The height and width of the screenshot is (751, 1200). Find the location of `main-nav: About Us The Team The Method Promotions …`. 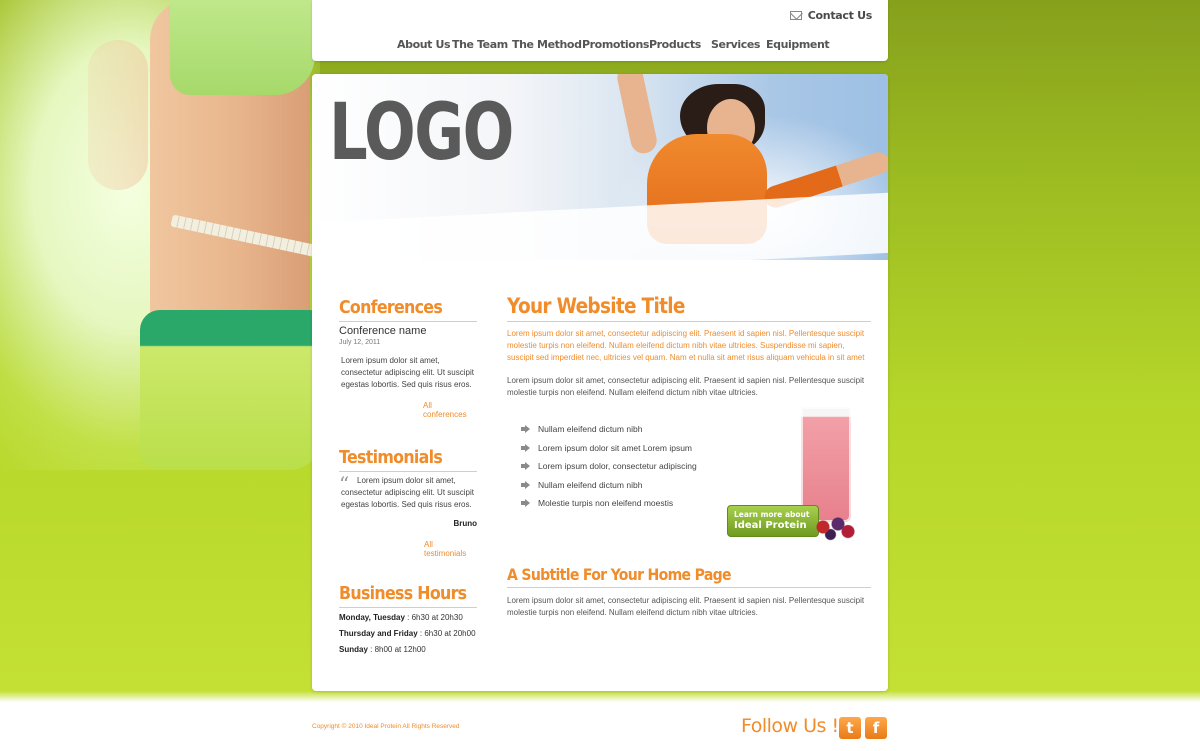

main-nav: About Us The Team The Method Promotions … is located at coordinates (600, 45).